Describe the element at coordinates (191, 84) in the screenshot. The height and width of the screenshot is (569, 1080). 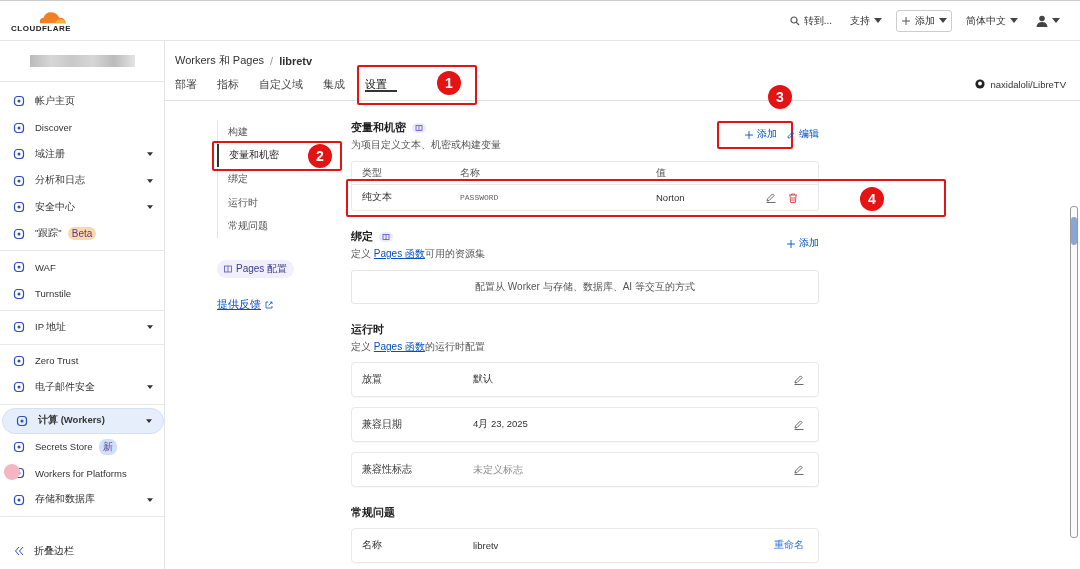
I see `tab: 部署` at that location.